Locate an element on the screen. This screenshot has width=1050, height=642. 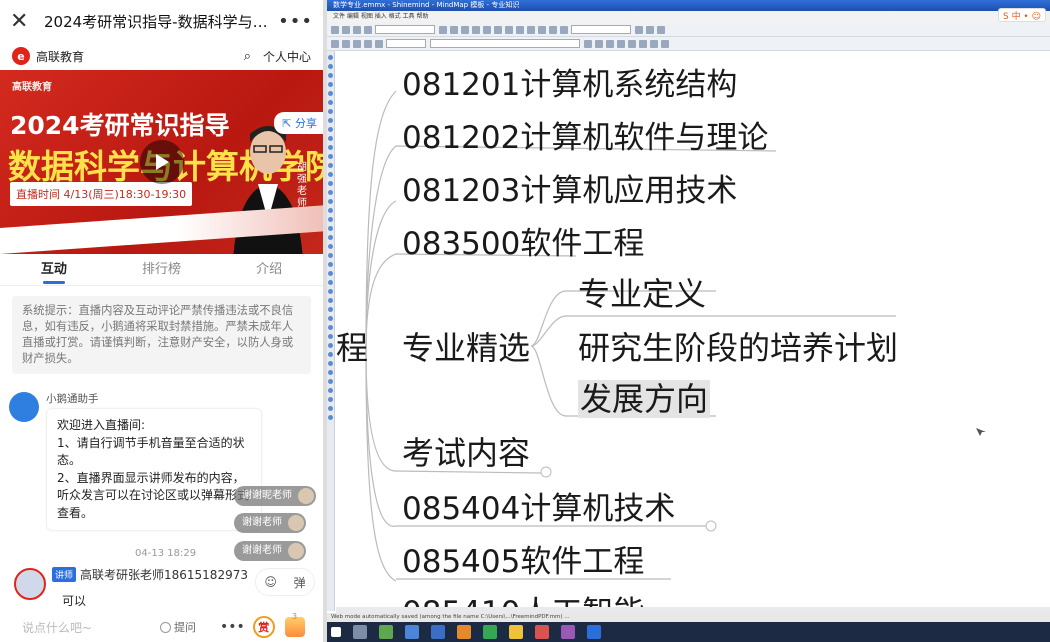
mindmap-node: 考试内容 is located at coordinates (466, 451).